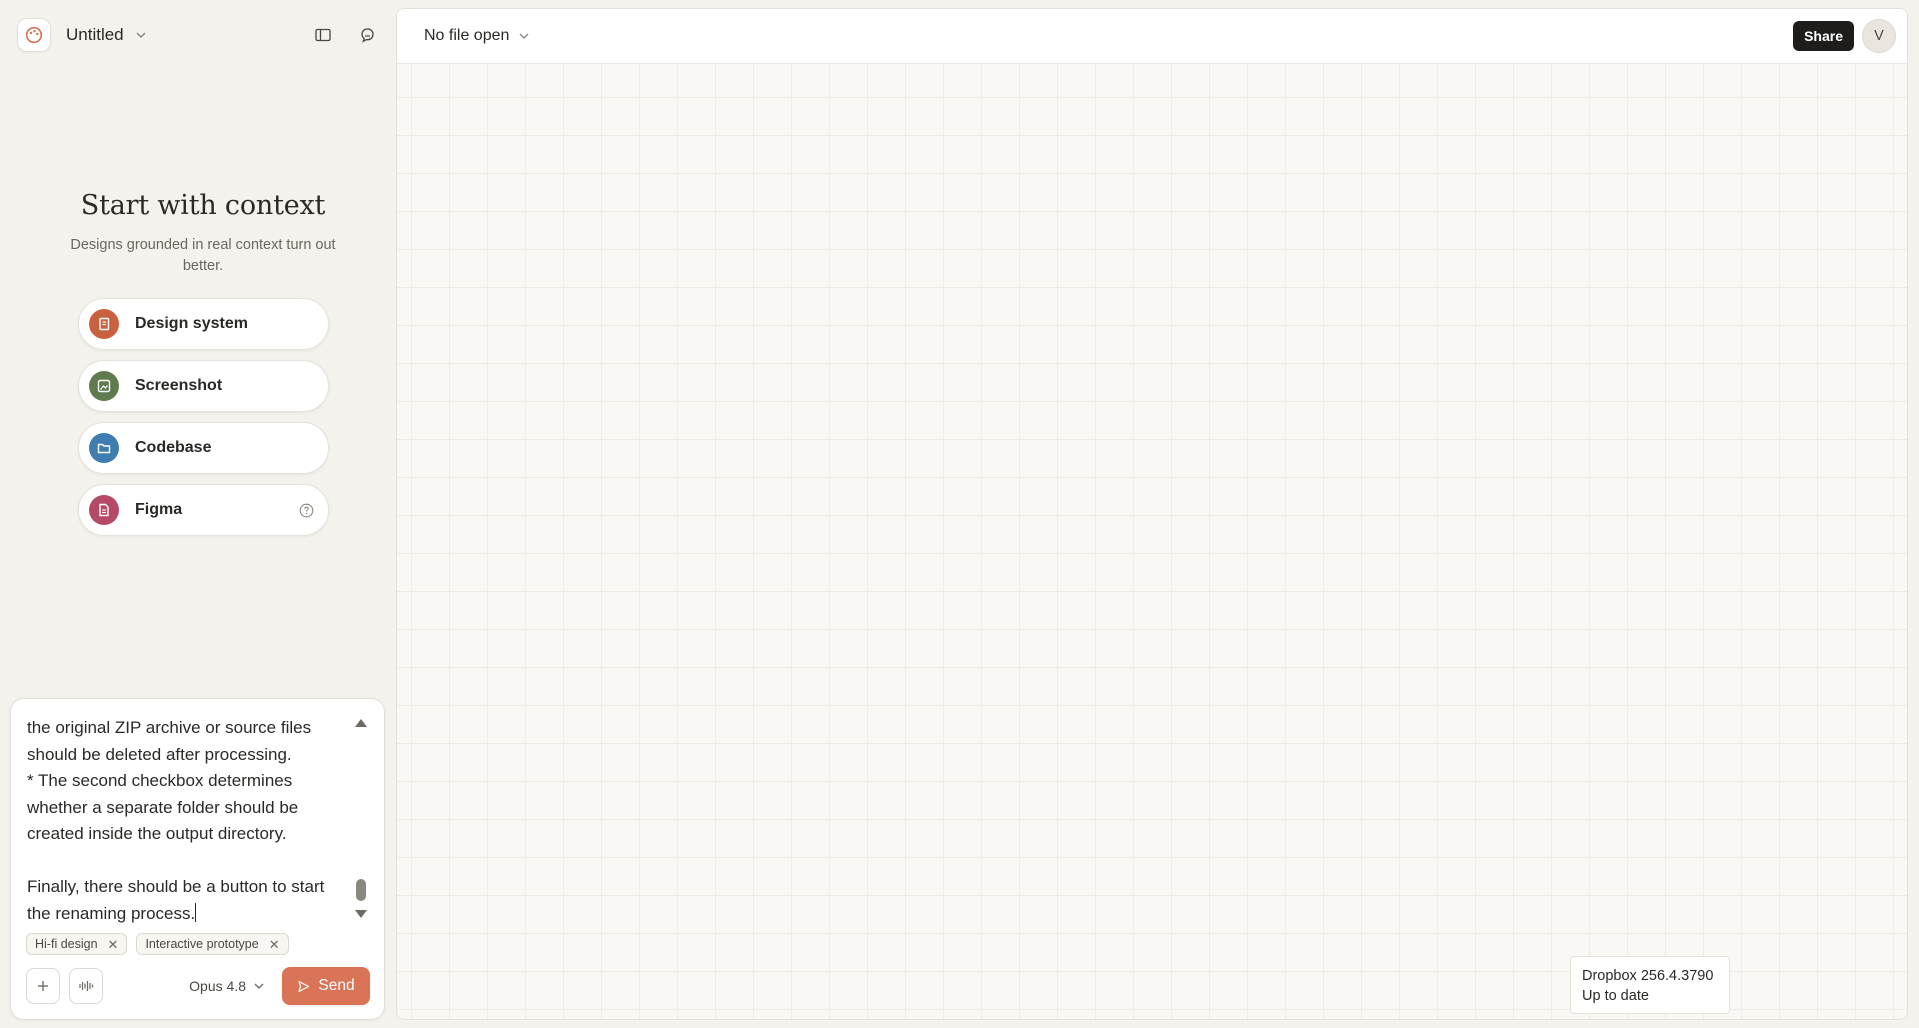 The height and width of the screenshot is (1028, 1919). I want to click on project-title: Untitled, so click(95, 35).